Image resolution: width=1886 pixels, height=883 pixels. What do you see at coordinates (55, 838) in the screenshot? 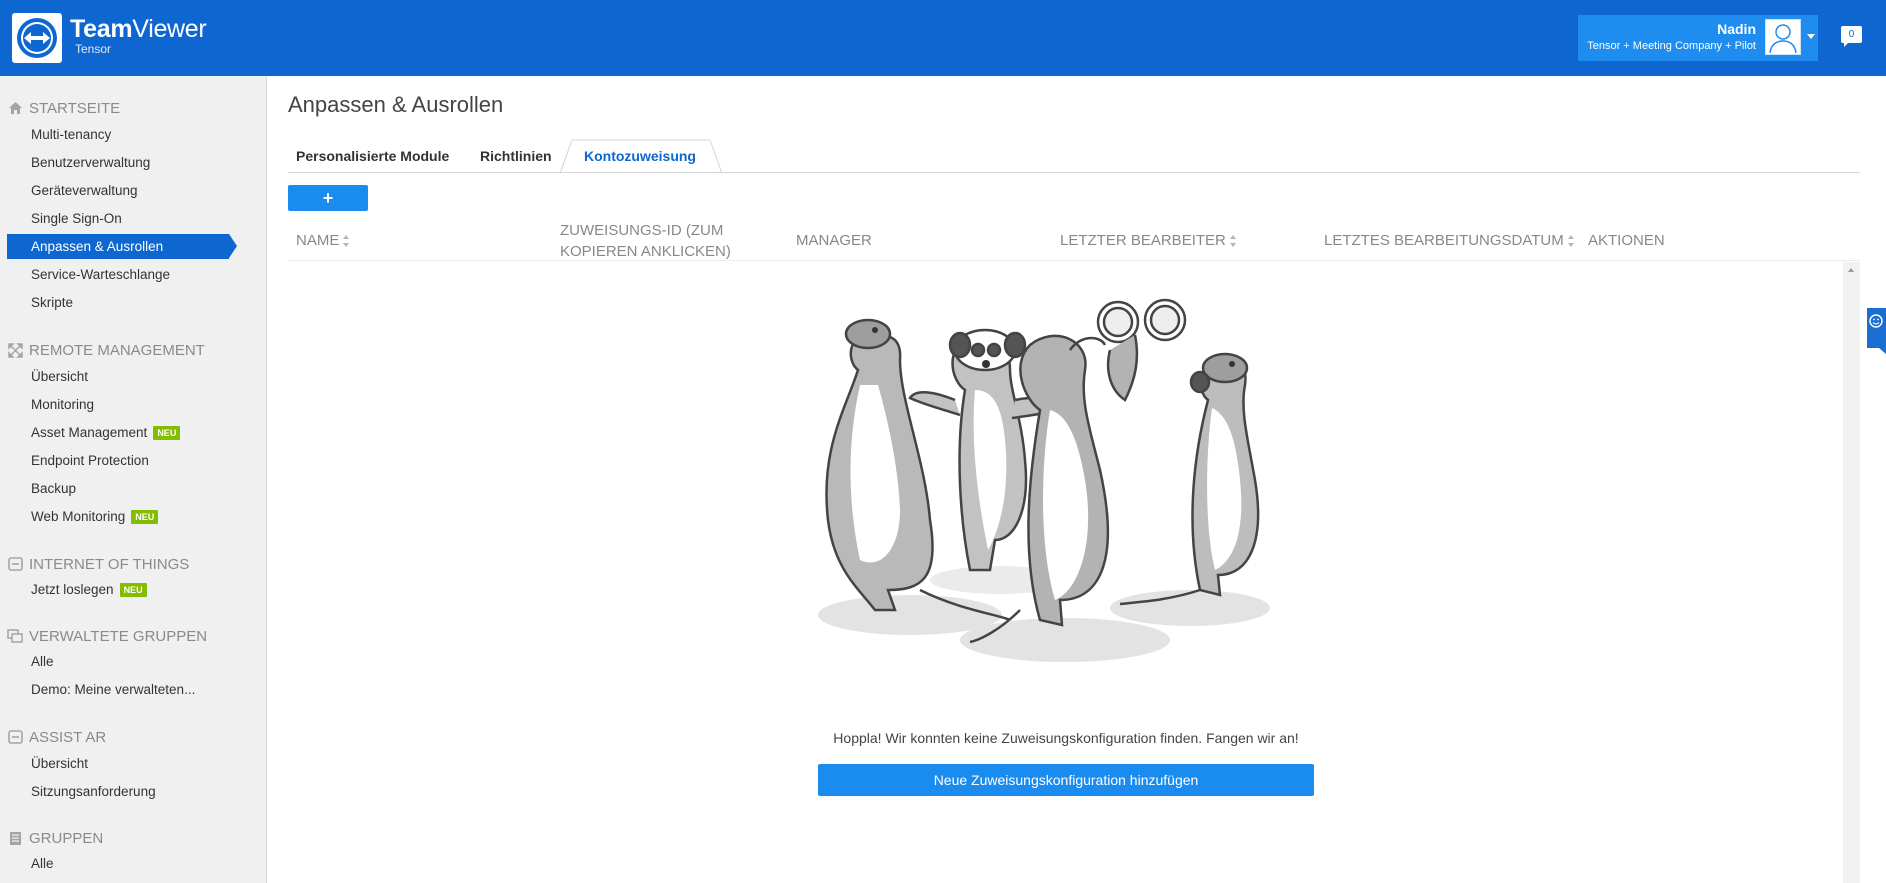
I see `sidebar-section-gruppen: GRUPPEN` at bounding box center [55, 838].